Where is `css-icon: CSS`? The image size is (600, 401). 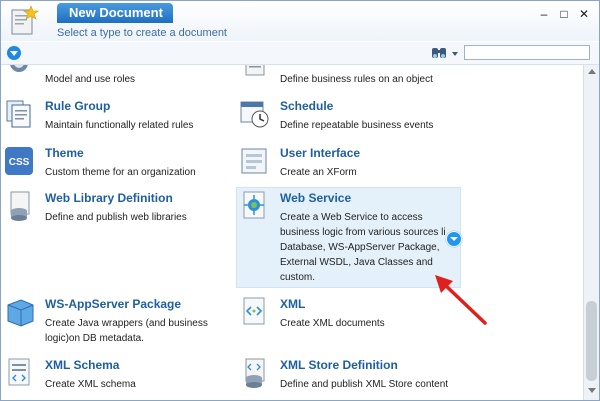 css-icon: CSS is located at coordinates (19, 161).